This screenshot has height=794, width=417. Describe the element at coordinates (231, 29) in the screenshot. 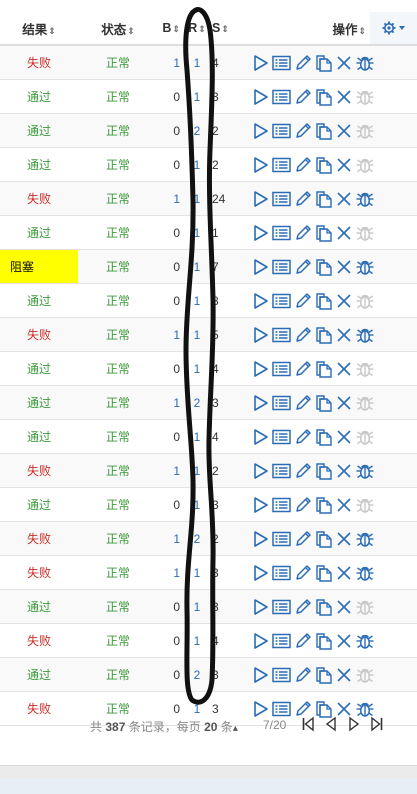

I see `column-header-s: S⇕` at that location.